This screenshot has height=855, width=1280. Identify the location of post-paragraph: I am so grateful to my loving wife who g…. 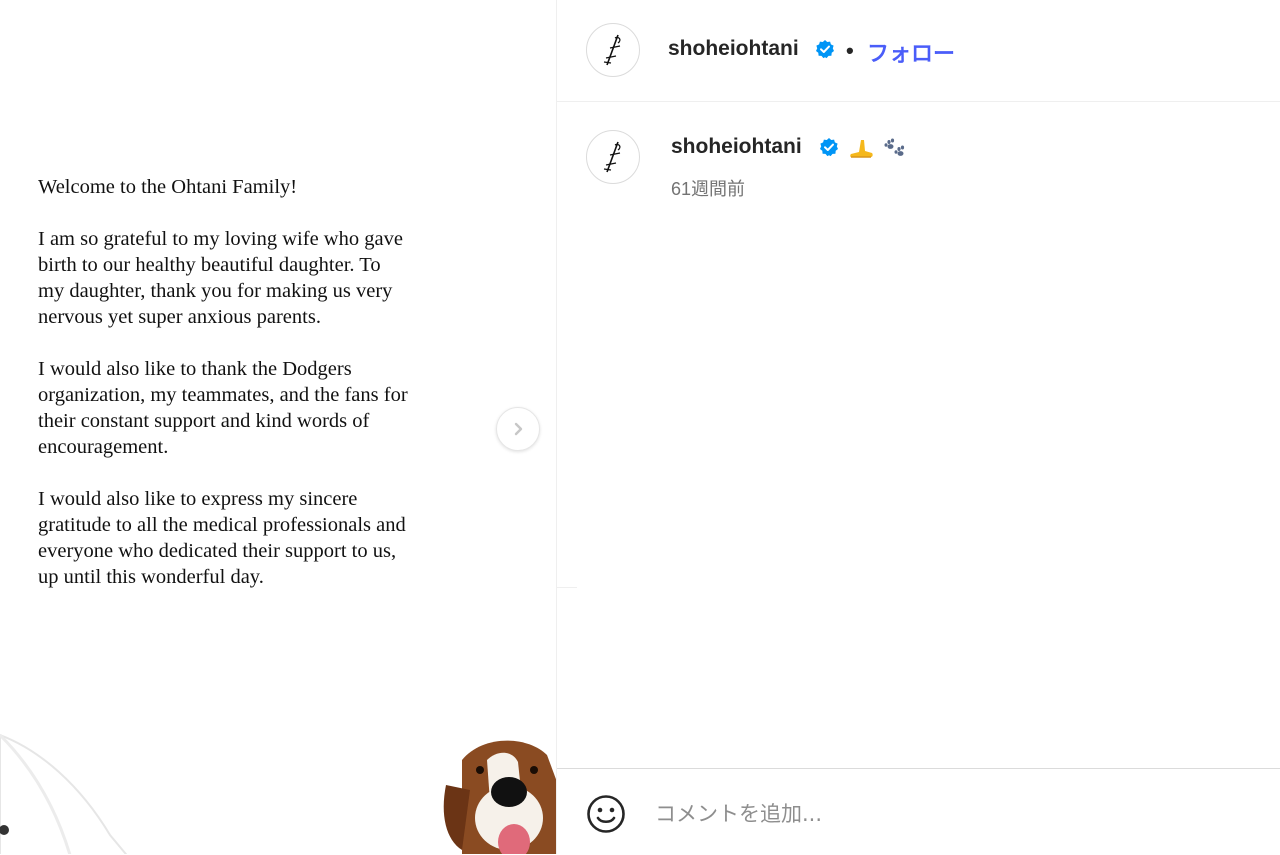
(220, 278).